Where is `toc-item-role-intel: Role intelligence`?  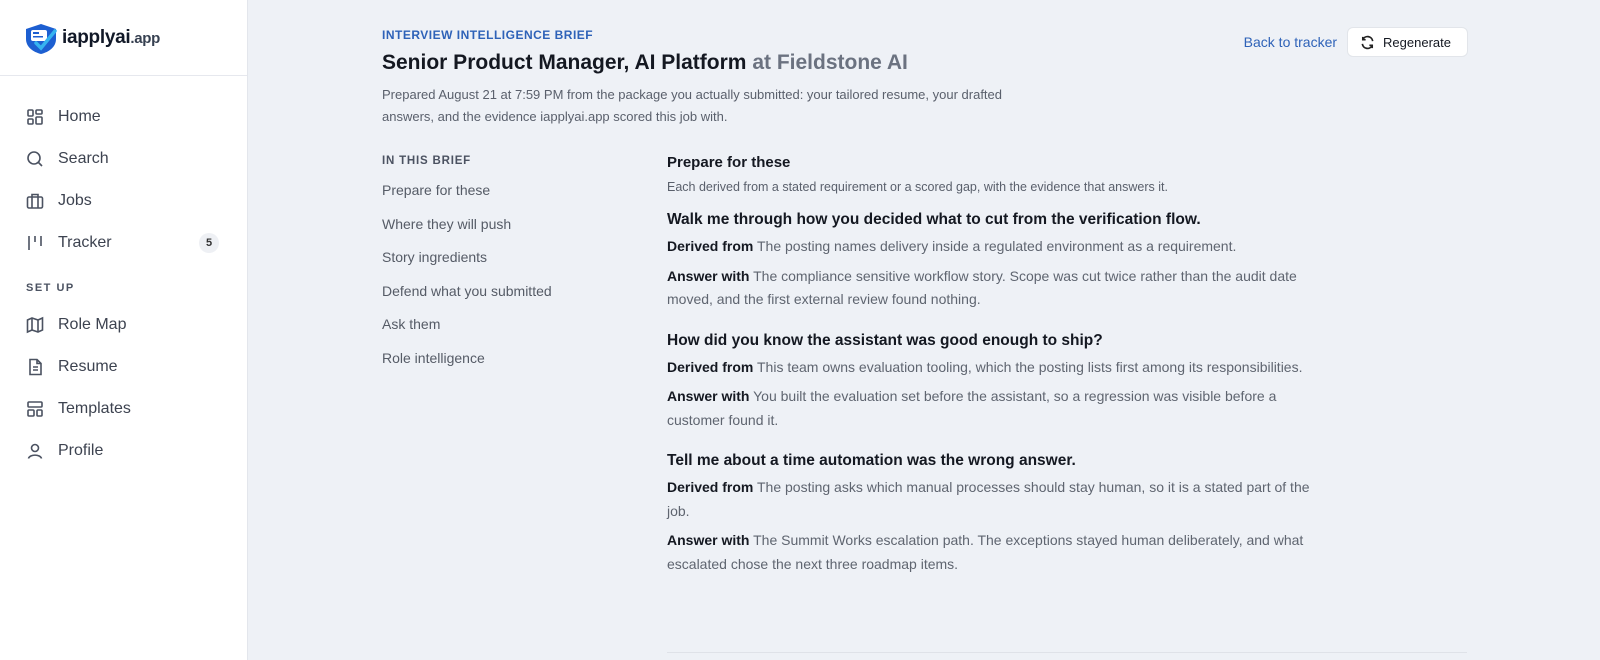 toc-item-role-intel: Role intelligence is located at coordinates (502, 364).